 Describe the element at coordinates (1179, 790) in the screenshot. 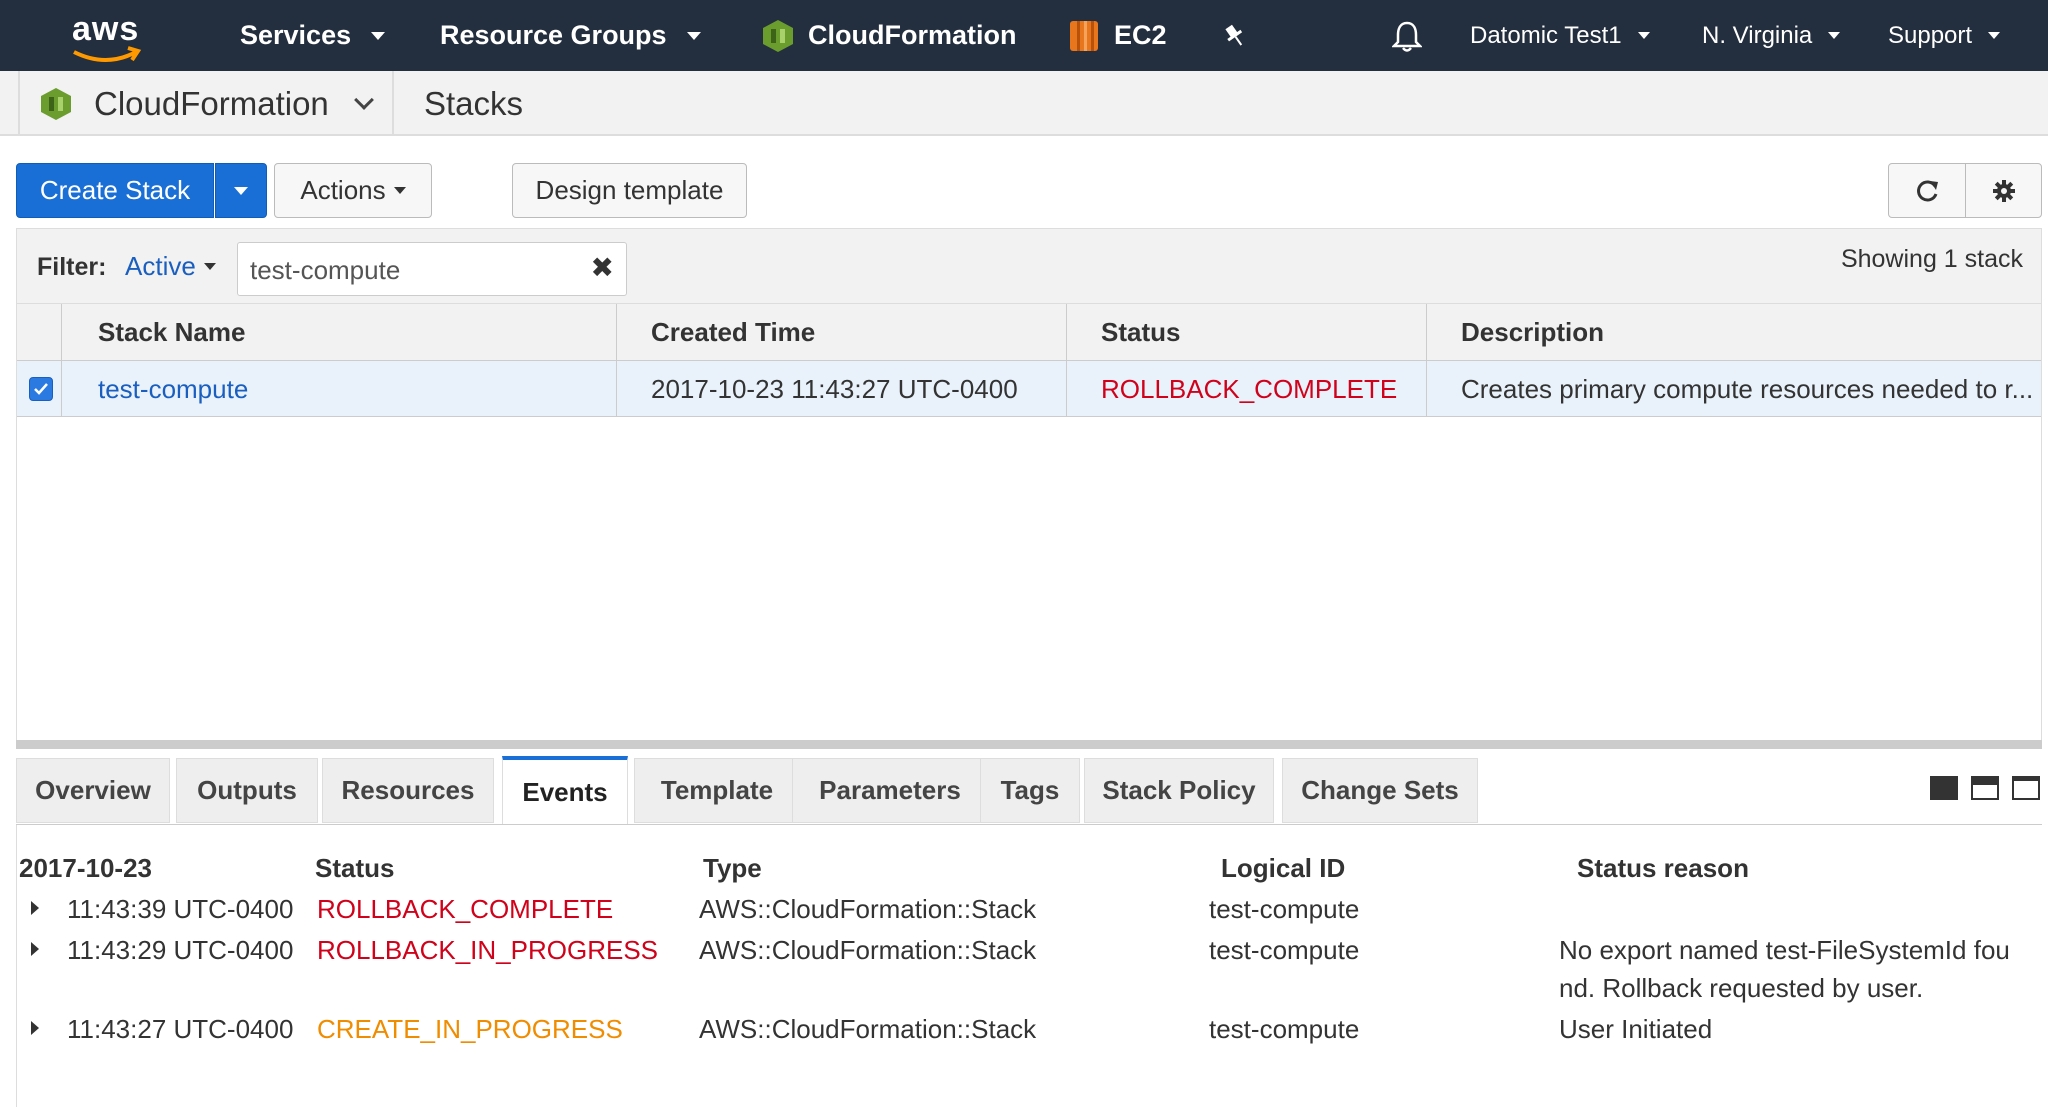

I see `tab-stack-policy: Stack Policy` at that location.